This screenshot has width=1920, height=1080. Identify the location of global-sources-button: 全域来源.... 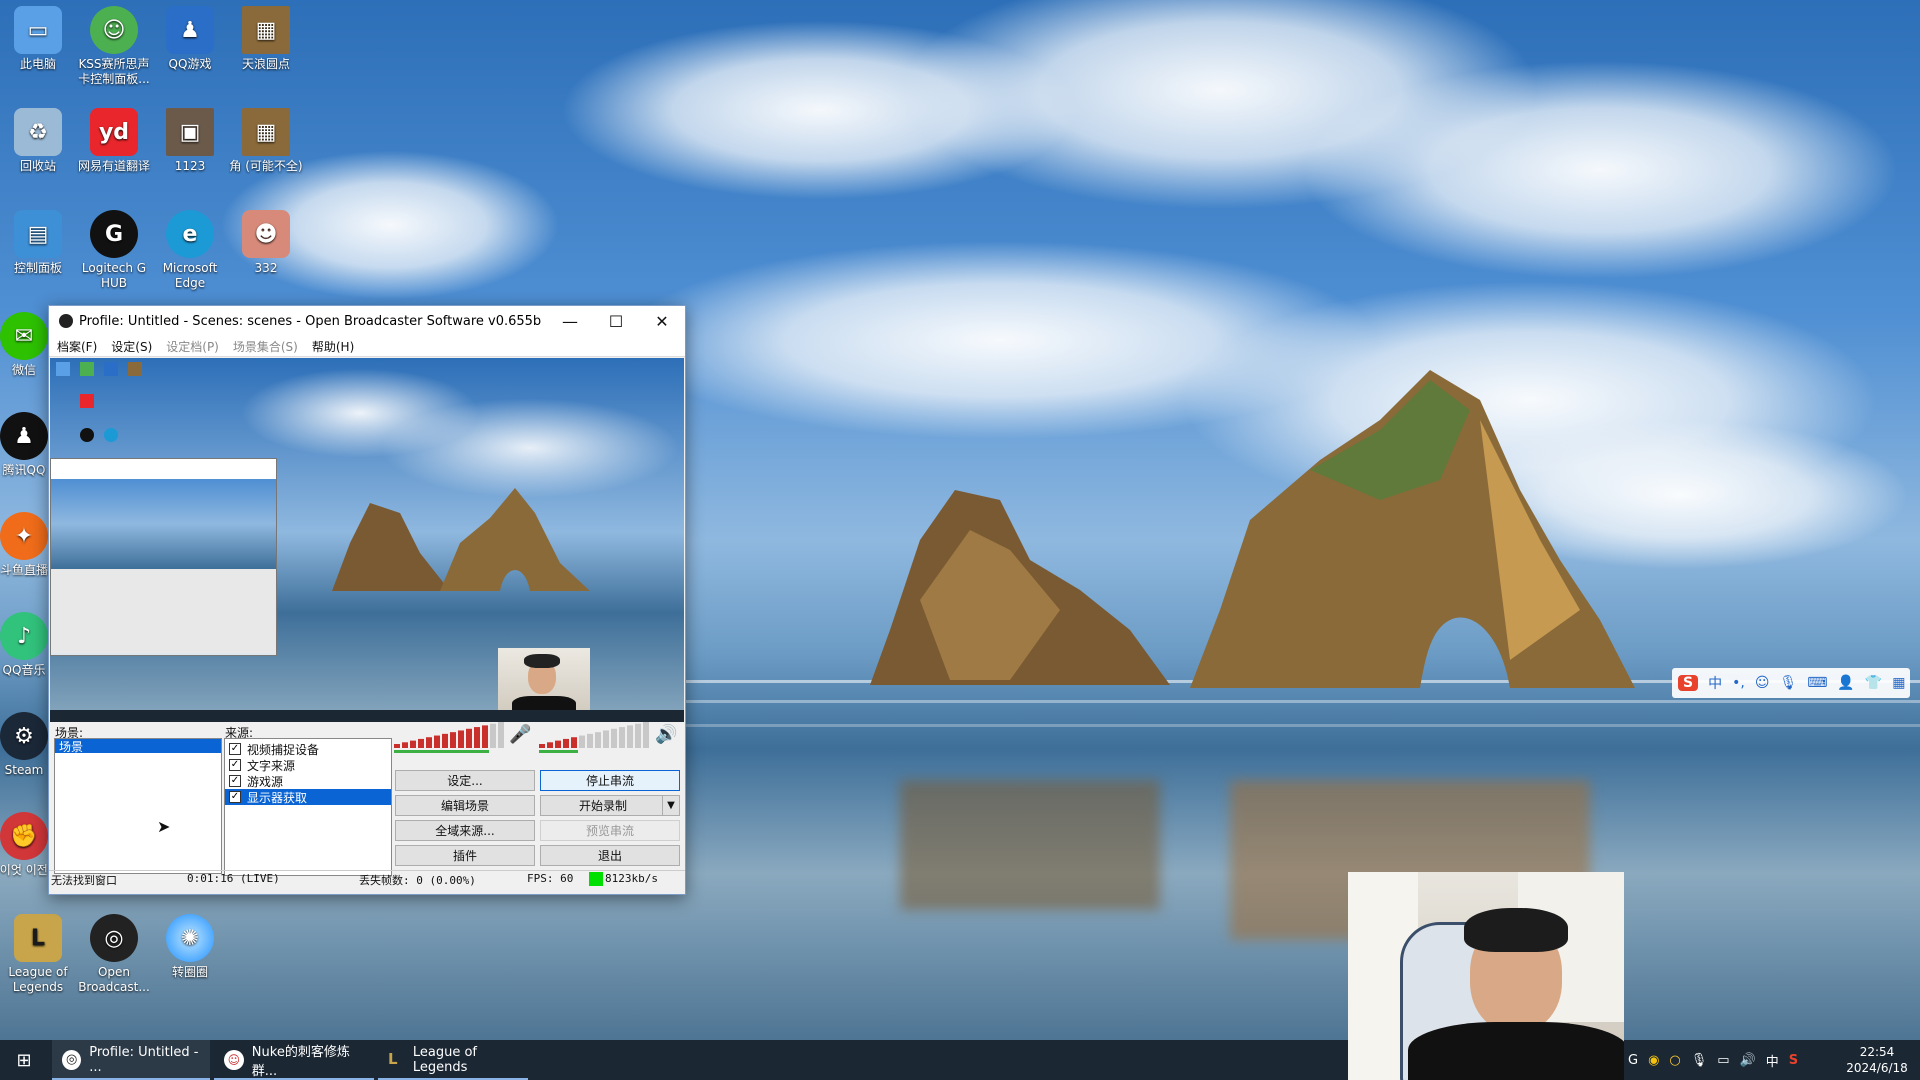
(465, 830).